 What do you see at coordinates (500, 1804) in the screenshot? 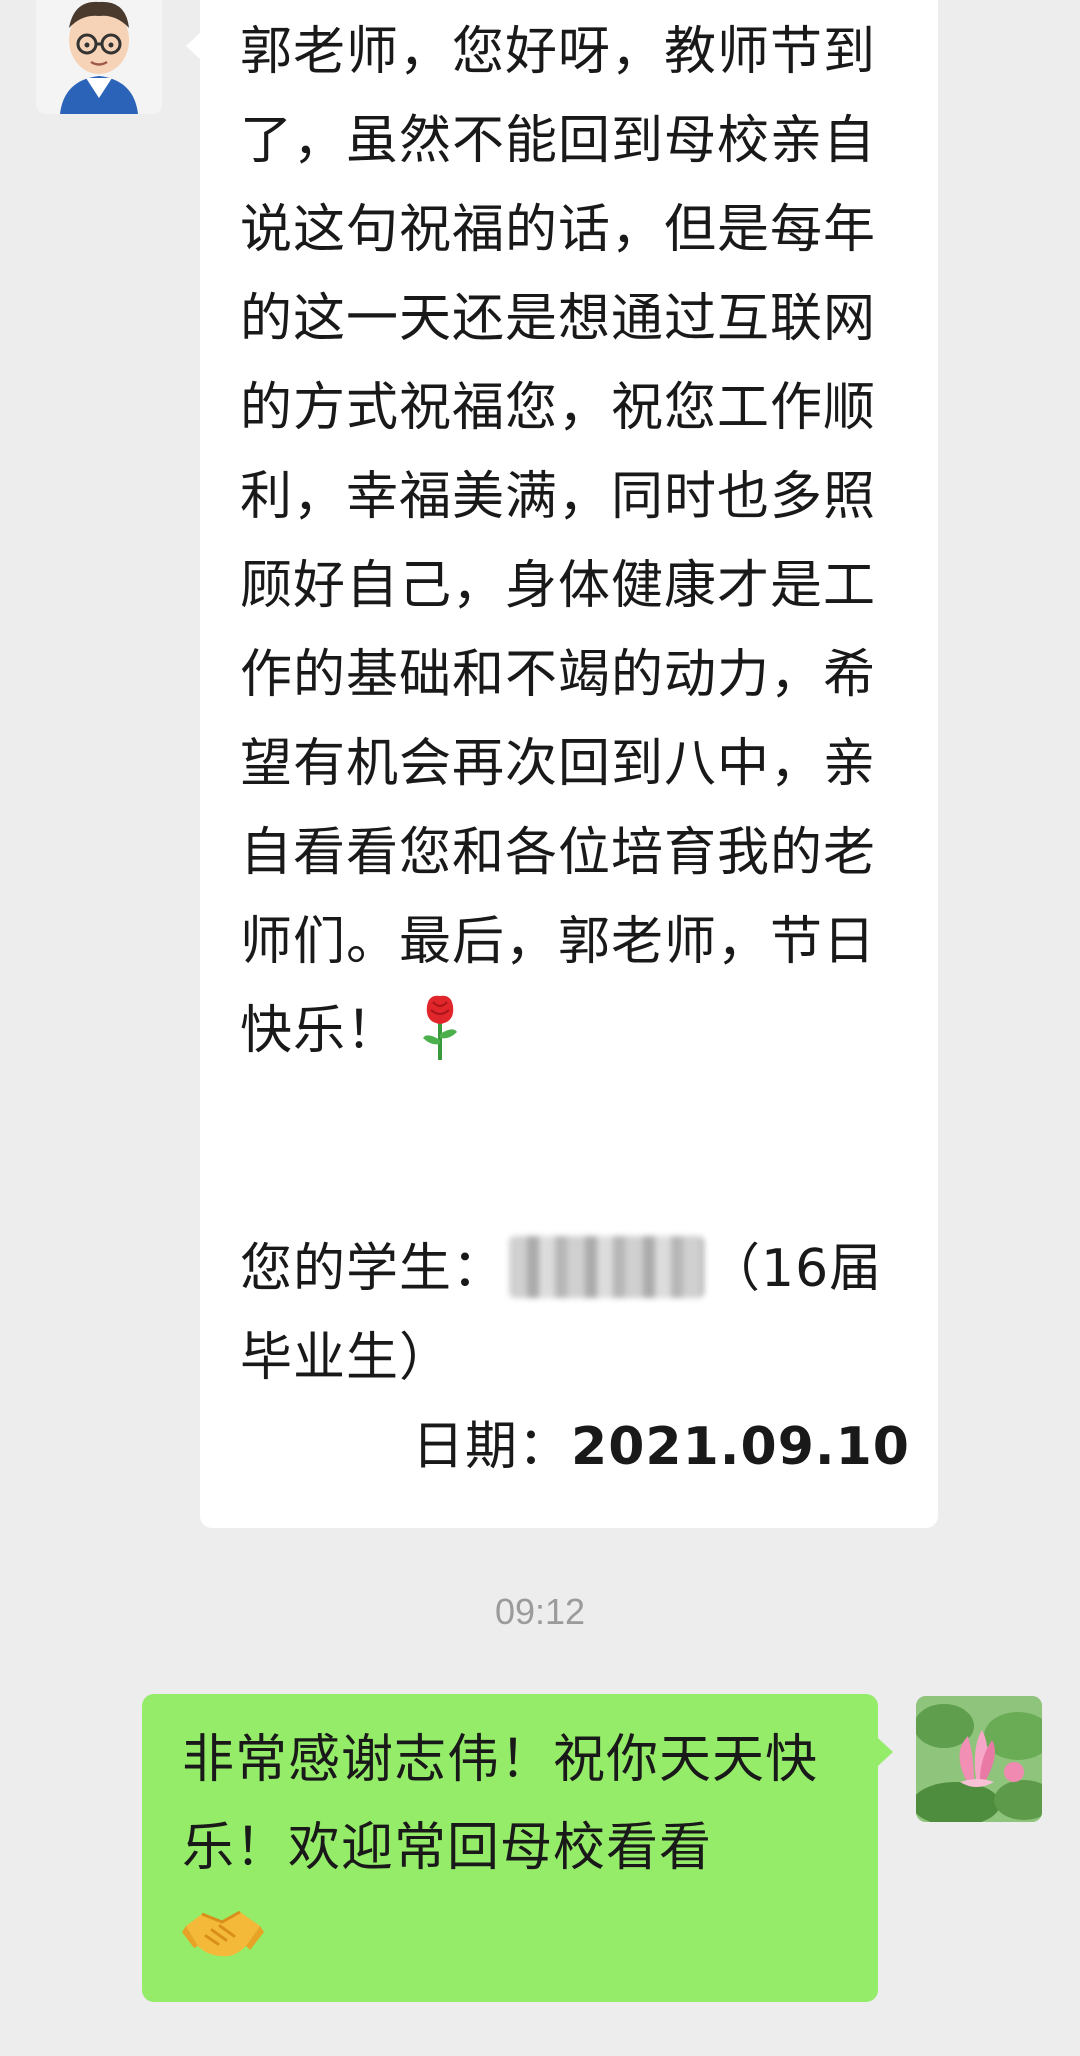
I see `outgoing-message-body: 非常感谢志伟！祝你天天快乐！欢迎常回母校看看` at bounding box center [500, 1804].